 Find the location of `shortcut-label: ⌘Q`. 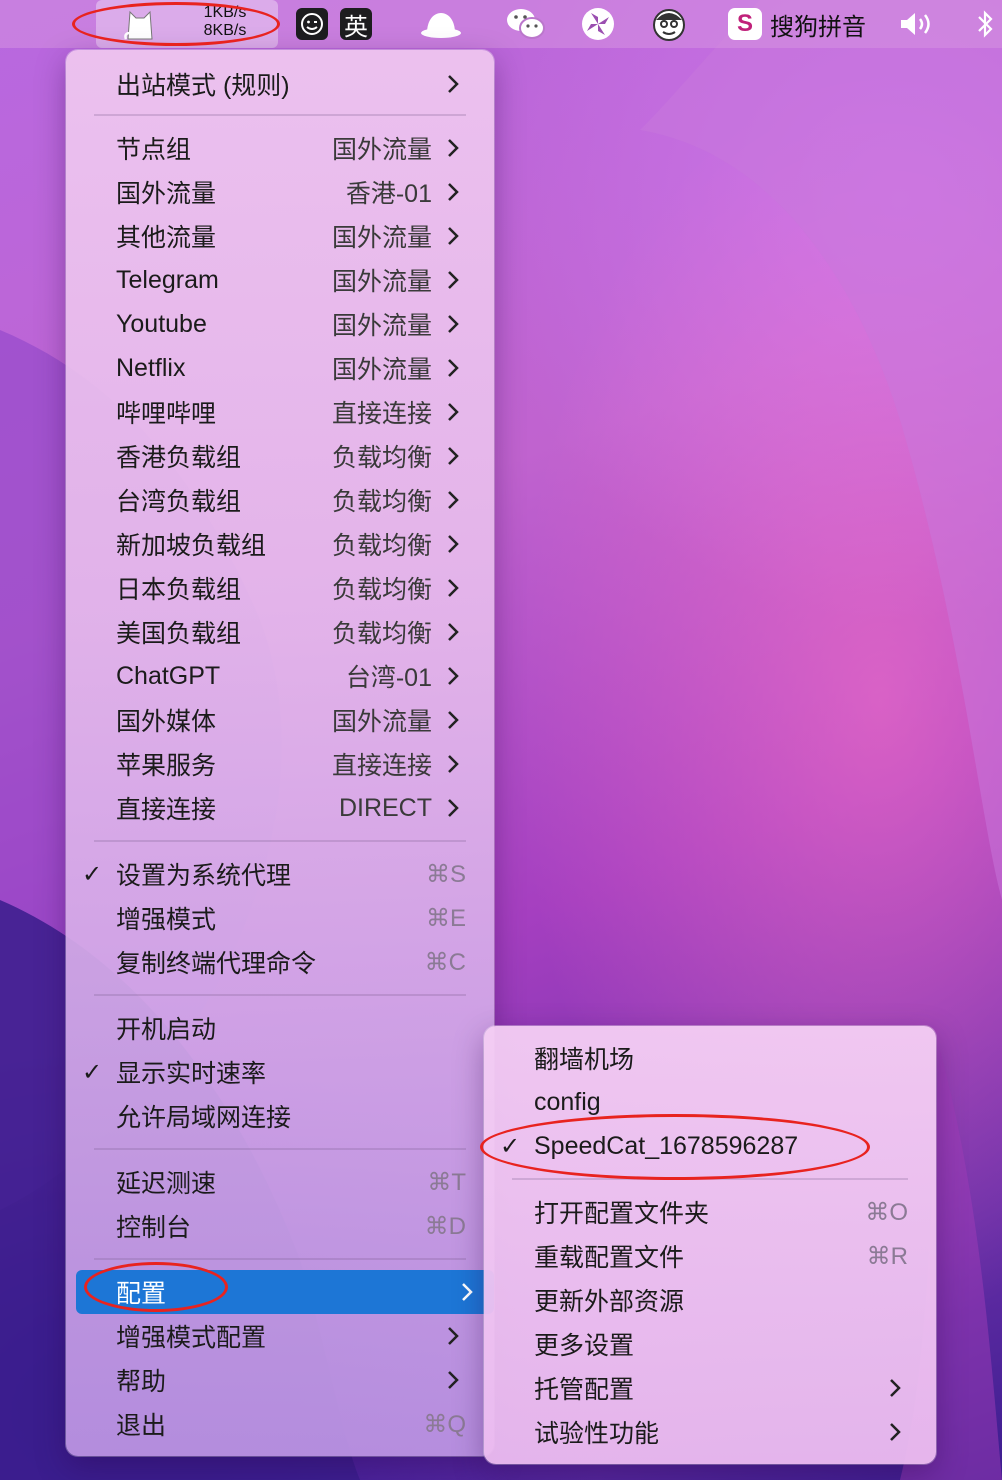

shortcut-label: ⌘Q is located at coordinates (444, 1424).